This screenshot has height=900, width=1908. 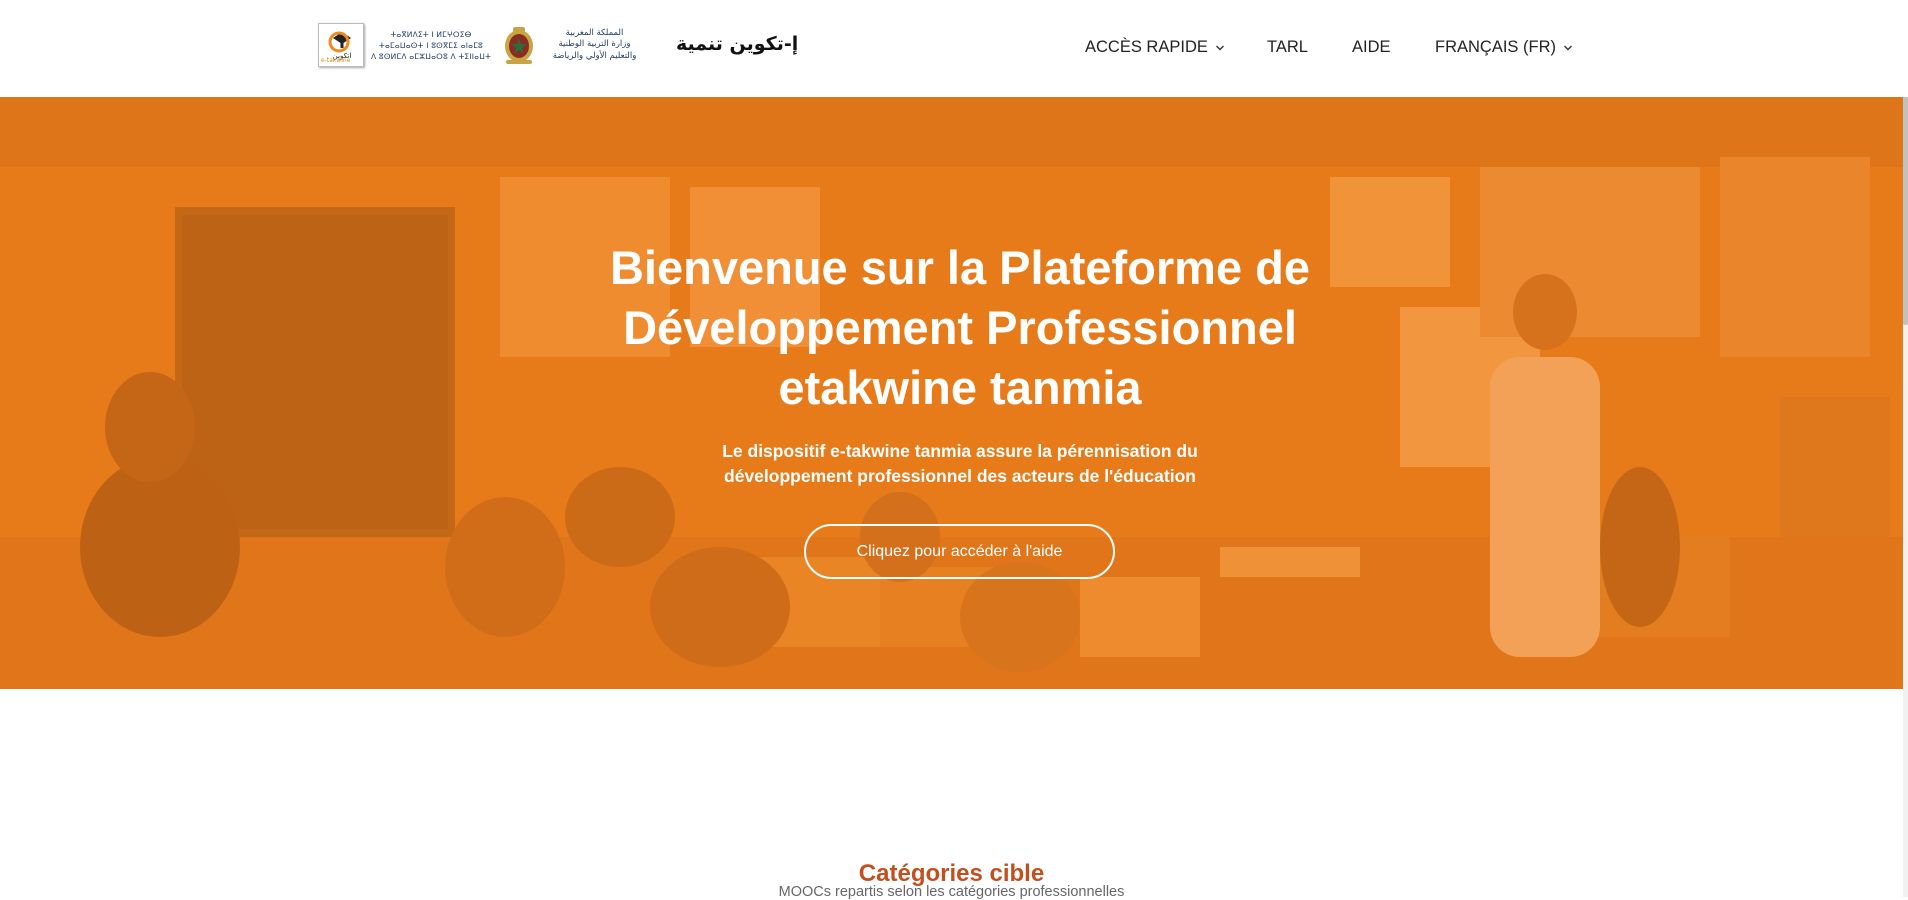 I want to click on page-scrollbar, so click(x=1905, y=448).